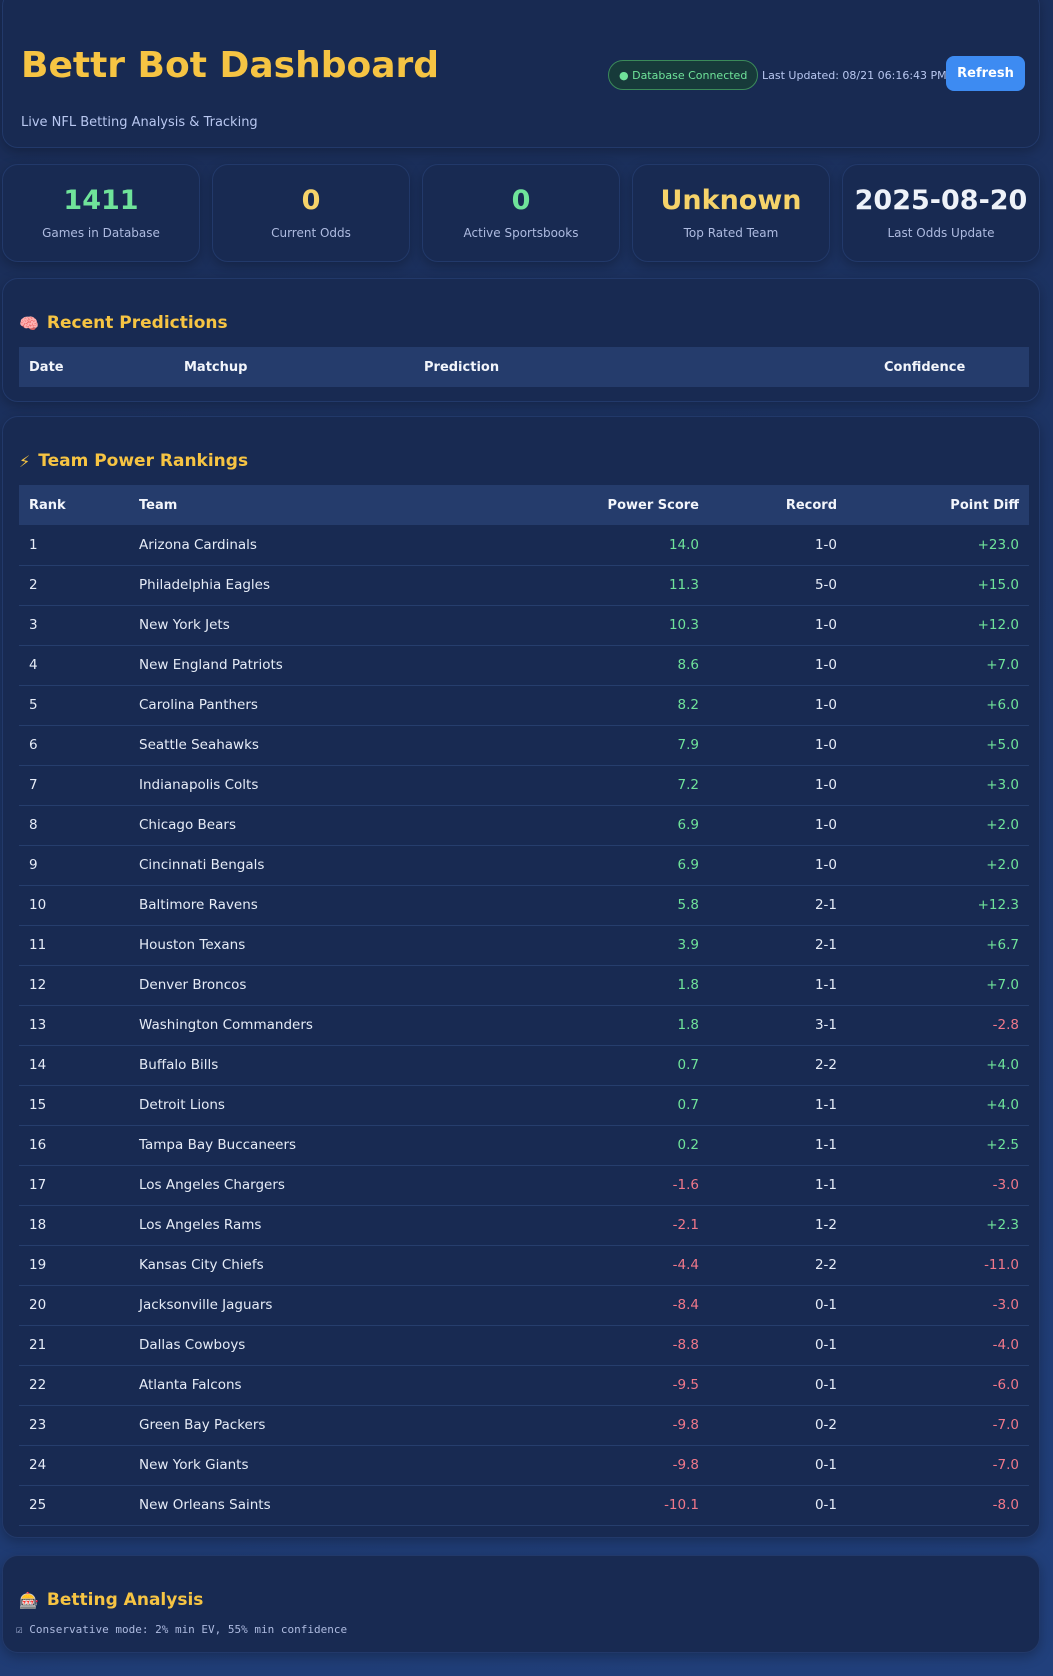  What do you see at coordinates (778, 1265) in the screenshot?
I see `record-cell: 2-2` at bounding box center [778, 1265].